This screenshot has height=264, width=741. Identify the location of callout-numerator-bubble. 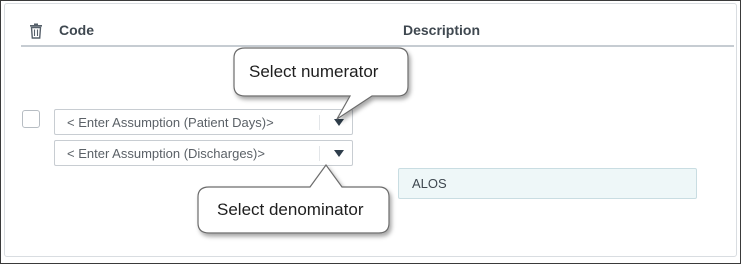
(321, 83).